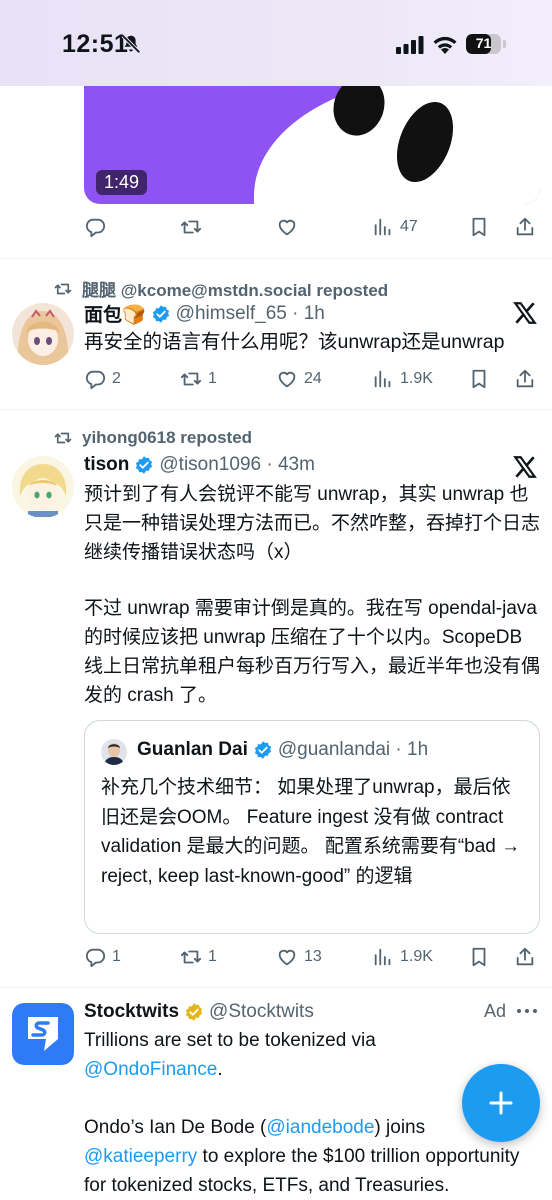  Describe the element at coordinates (131, 44) in the screenshot. I see `bell-slash-icon` at that location.